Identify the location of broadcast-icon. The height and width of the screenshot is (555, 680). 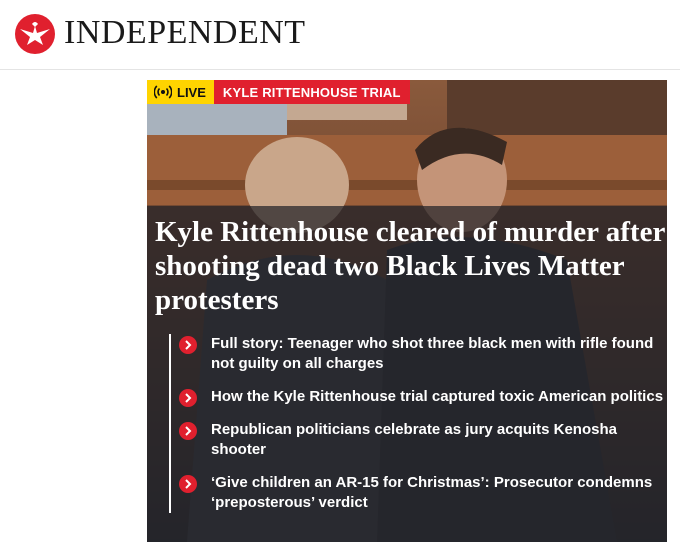
(163, 92).